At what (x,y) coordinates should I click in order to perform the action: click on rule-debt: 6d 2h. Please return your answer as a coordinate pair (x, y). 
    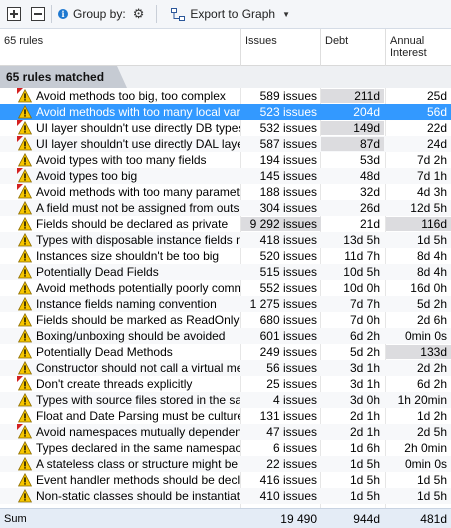
    Looking at the image, I should click on (364, 336).